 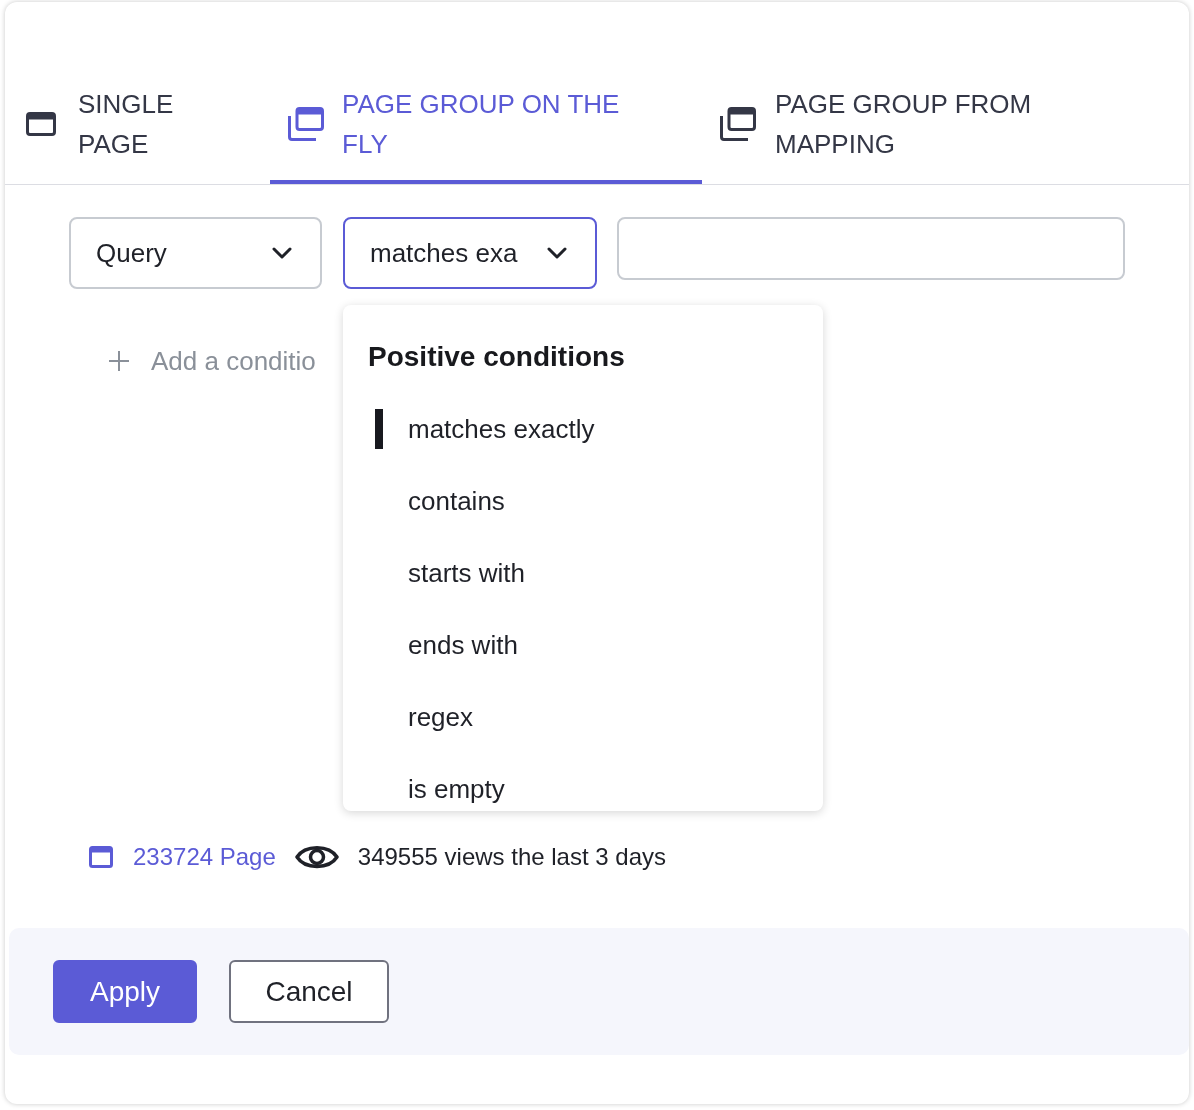 I want to click on cancel-button: Cancel, so click(x=309, y=991).